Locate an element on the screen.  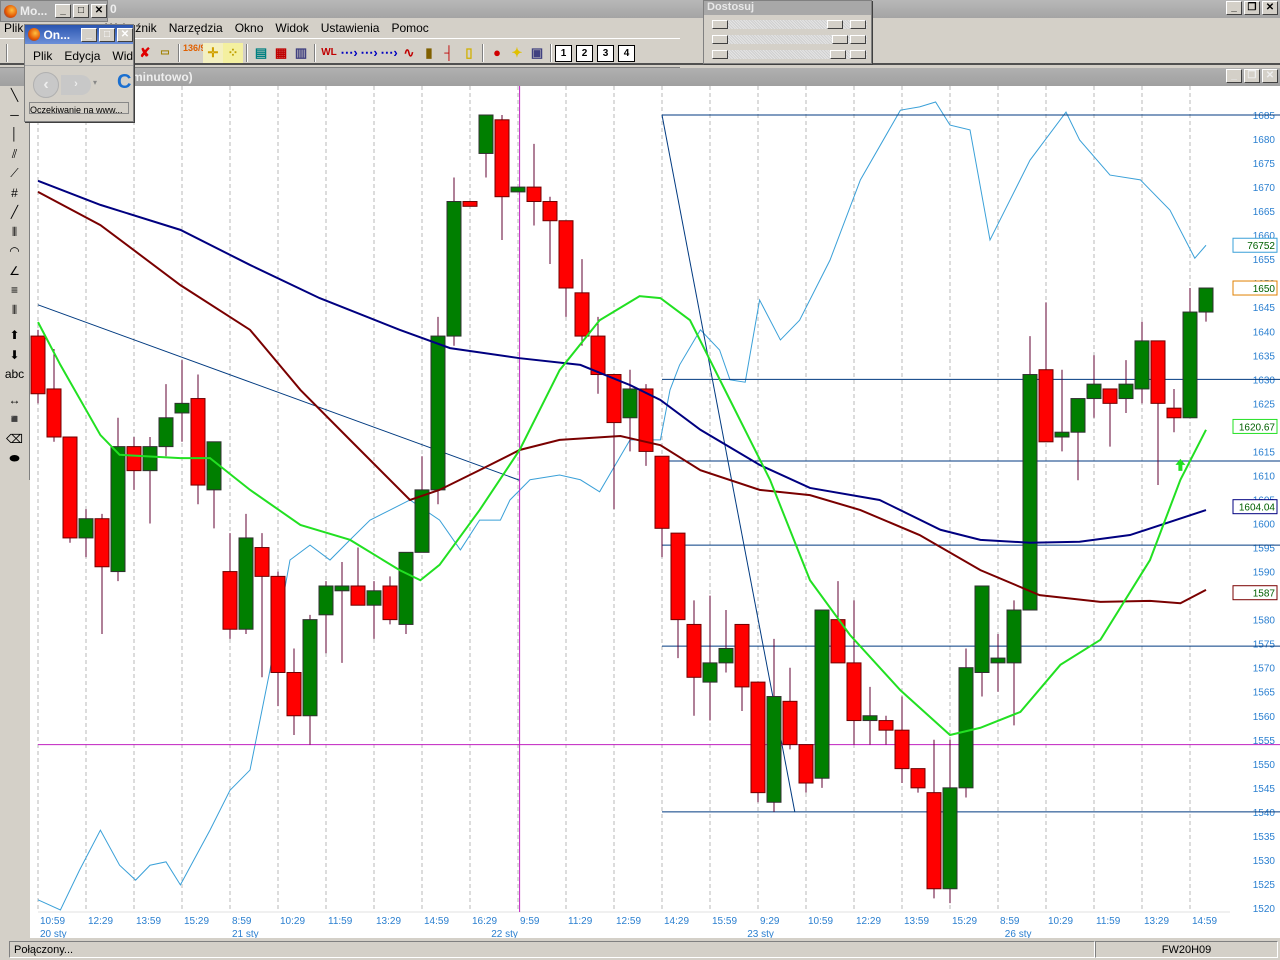
angle-fan-tool-icon: ∠ is located at coordinates (14, 272).